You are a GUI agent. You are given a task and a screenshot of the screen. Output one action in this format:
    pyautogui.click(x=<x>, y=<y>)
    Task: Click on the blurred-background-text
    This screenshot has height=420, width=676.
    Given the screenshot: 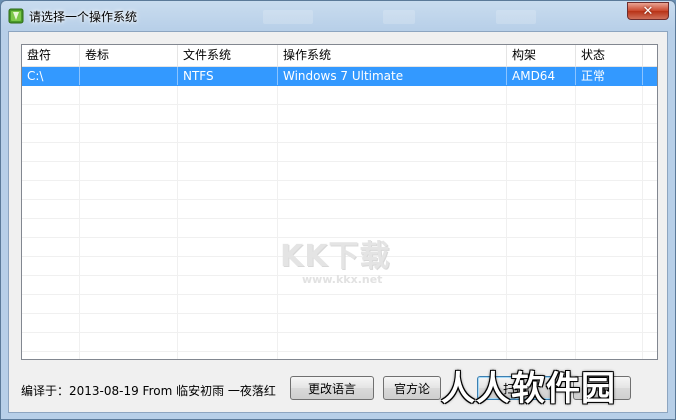 What is the action you would take?
    pyautogui.click(x=516, y=17)
    